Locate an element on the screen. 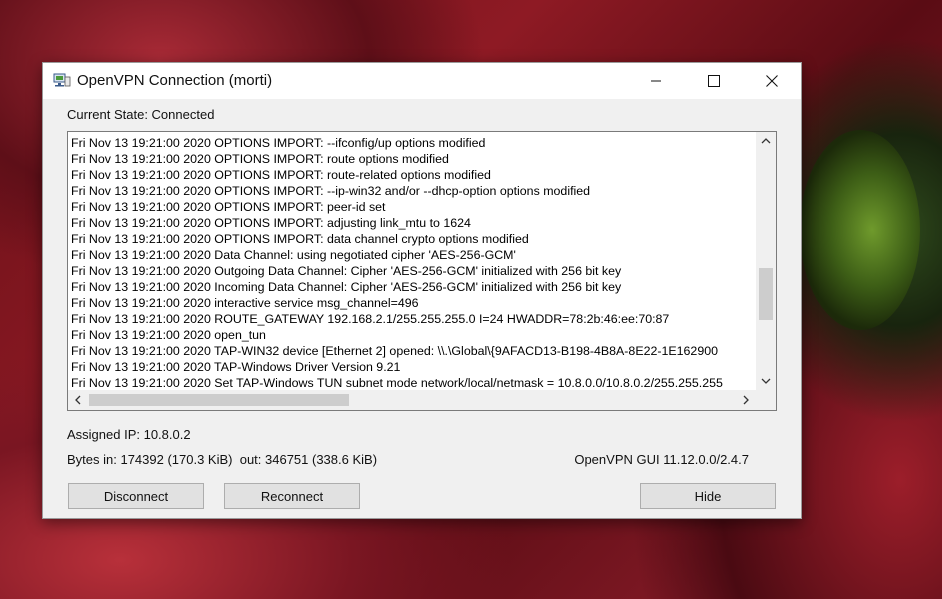  hide-button: Hide is located at coordinates (708, 496).